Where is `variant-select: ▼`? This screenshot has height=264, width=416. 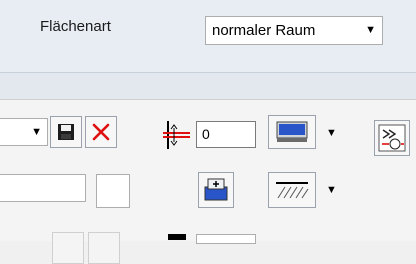
variant-select: ▼ is located at coordinates (24, 132).